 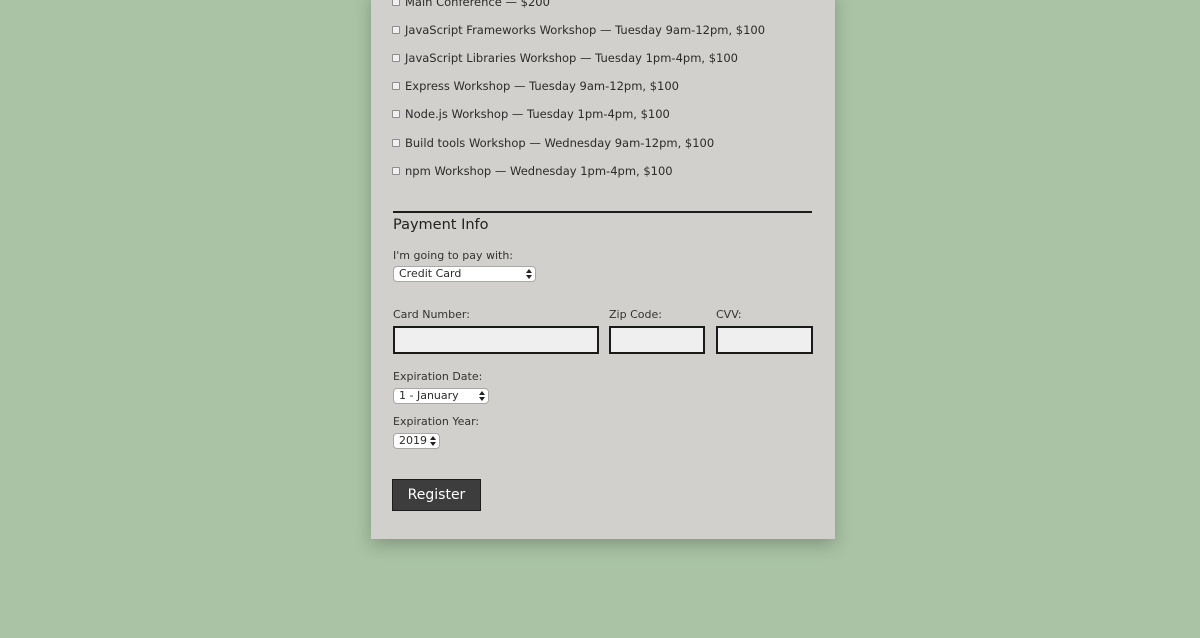 I want to click on cvv-input, so click(x=764, y=340).